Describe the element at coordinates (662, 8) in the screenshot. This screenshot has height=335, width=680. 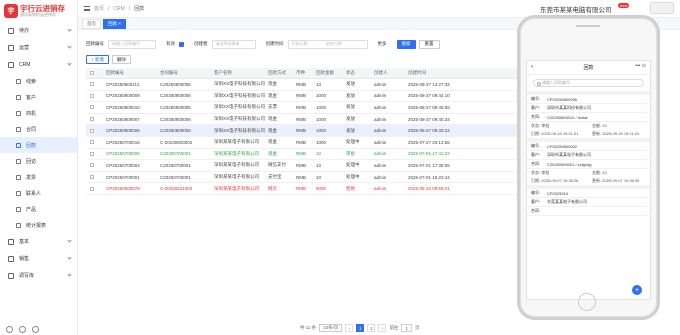
I see `avatar` at that location.